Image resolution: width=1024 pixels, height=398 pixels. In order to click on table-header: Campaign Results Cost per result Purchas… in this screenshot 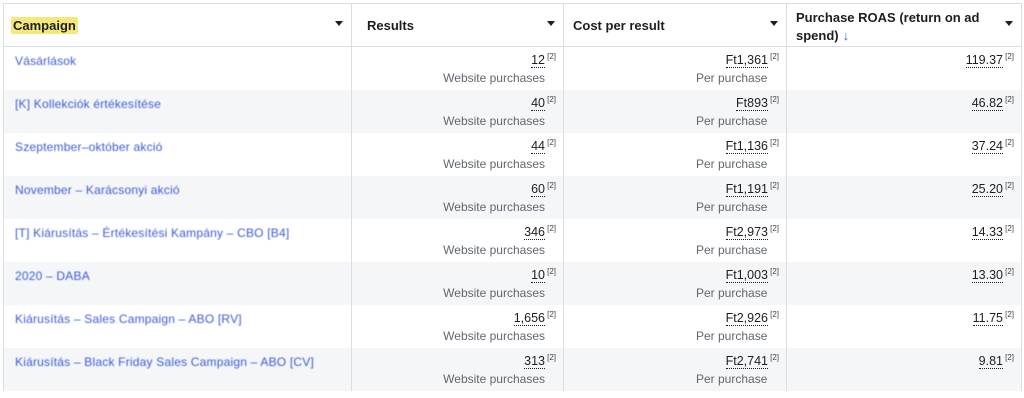, I will do `click(513, 25)`.